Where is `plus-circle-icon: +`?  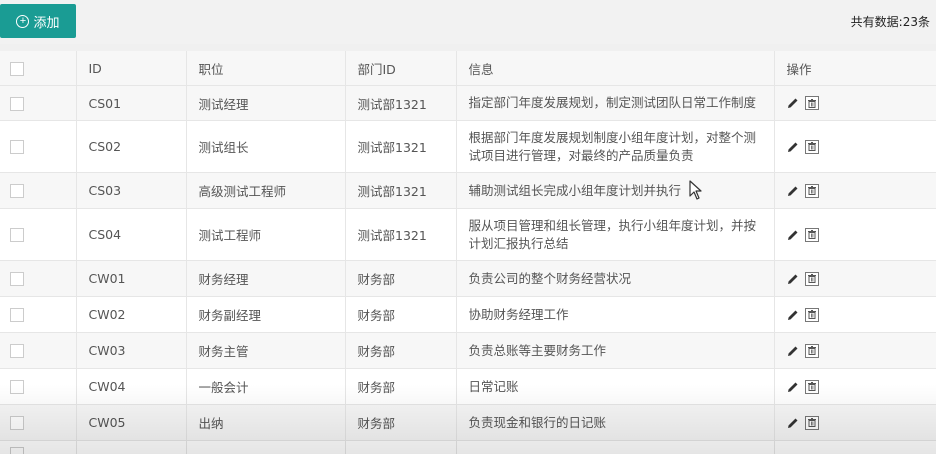
plus-circle-icon: + is located at coordinates (23, 21).